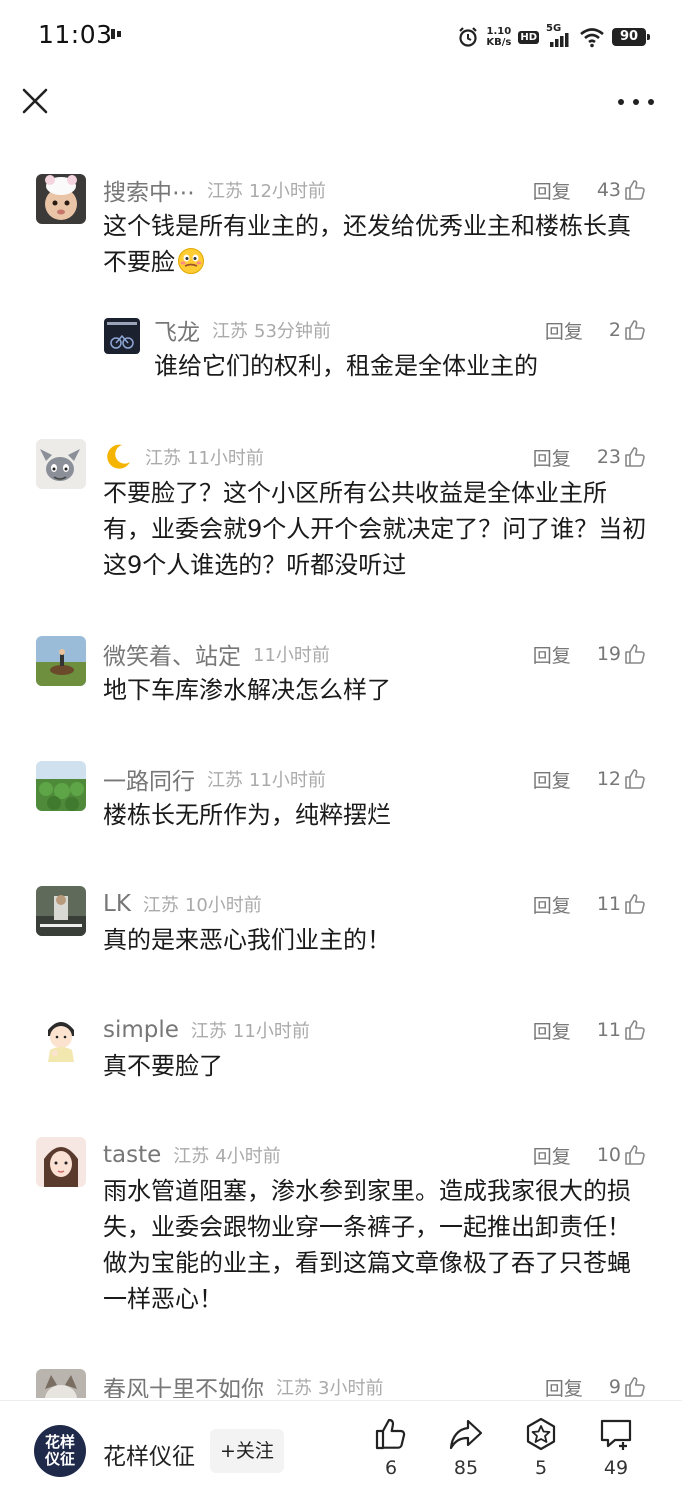  Describe the element at coordinates (608, 904) in the screenshot. I see `like-count: 11` at that location.